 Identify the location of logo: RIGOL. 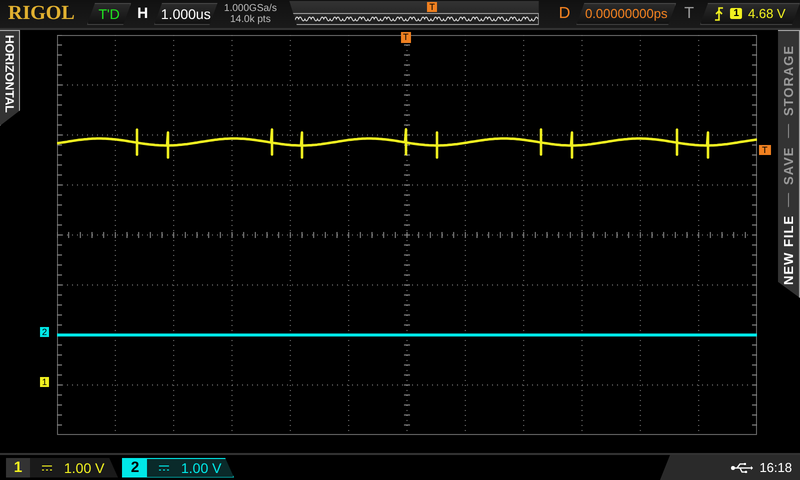
(42, 14).